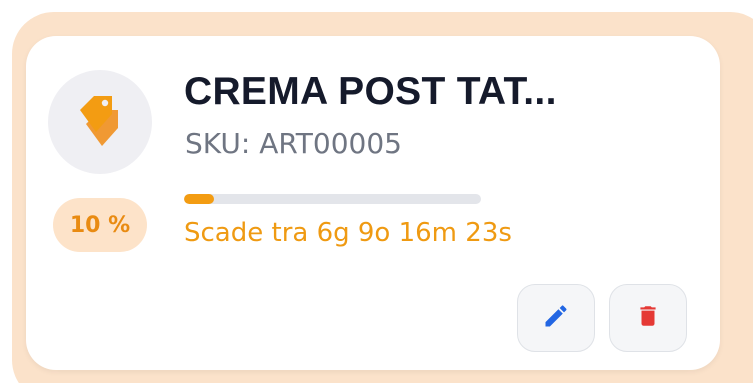  What do you see at coordinates (332, 199) in the screenshot?
I see `expiry-progress-bar` at bounding box center [332, 199].